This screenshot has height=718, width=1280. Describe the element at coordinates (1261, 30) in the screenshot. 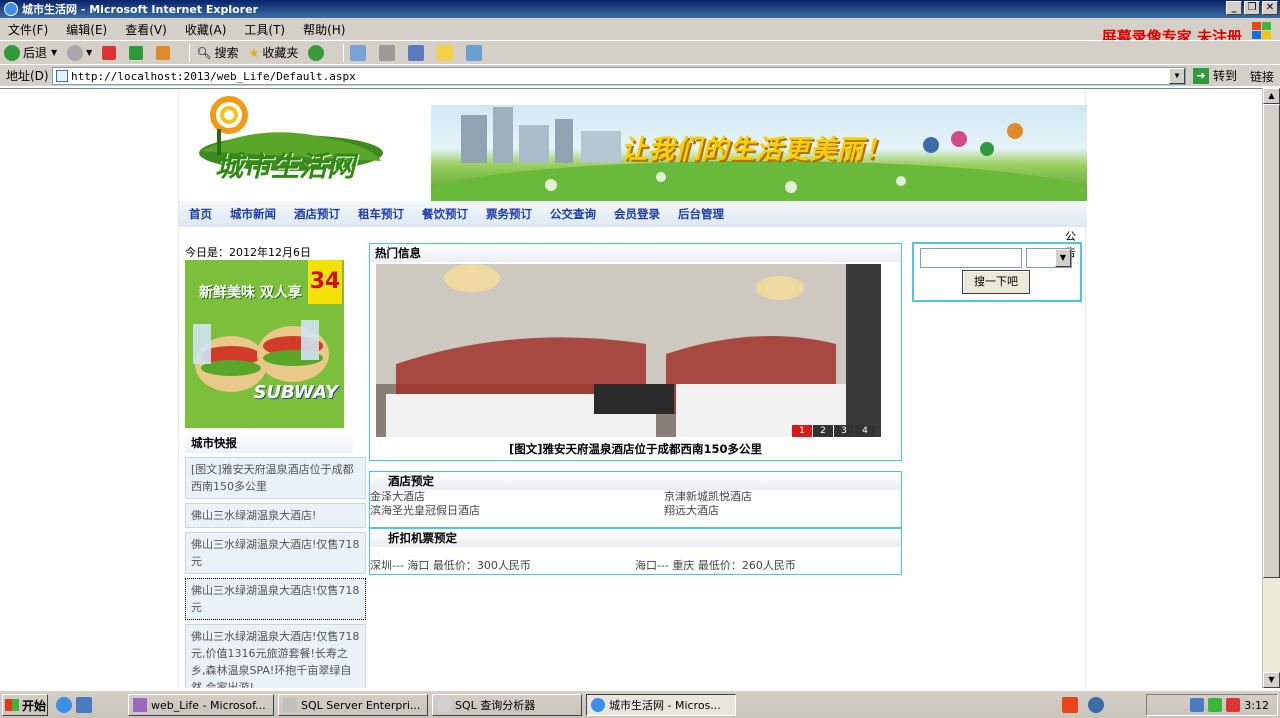

I see `windows-logo-icon` at that location.